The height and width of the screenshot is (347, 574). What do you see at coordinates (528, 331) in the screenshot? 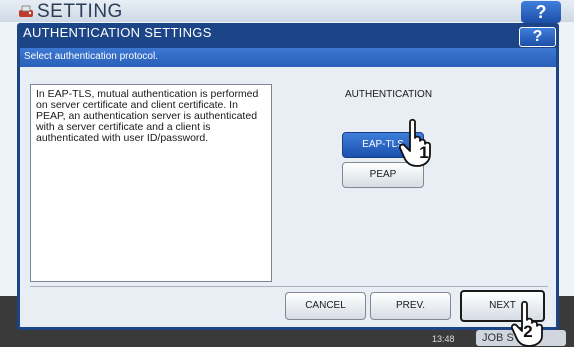
I see `step-number-2: 2` at bounding box center [528, 331].